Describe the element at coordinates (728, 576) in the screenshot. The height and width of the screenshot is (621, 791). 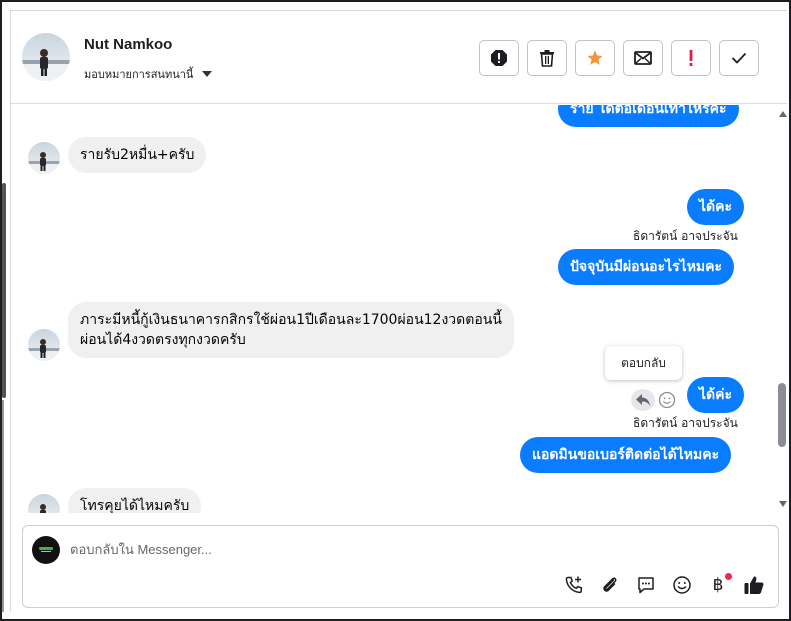
I see `notification-dot` at that location.